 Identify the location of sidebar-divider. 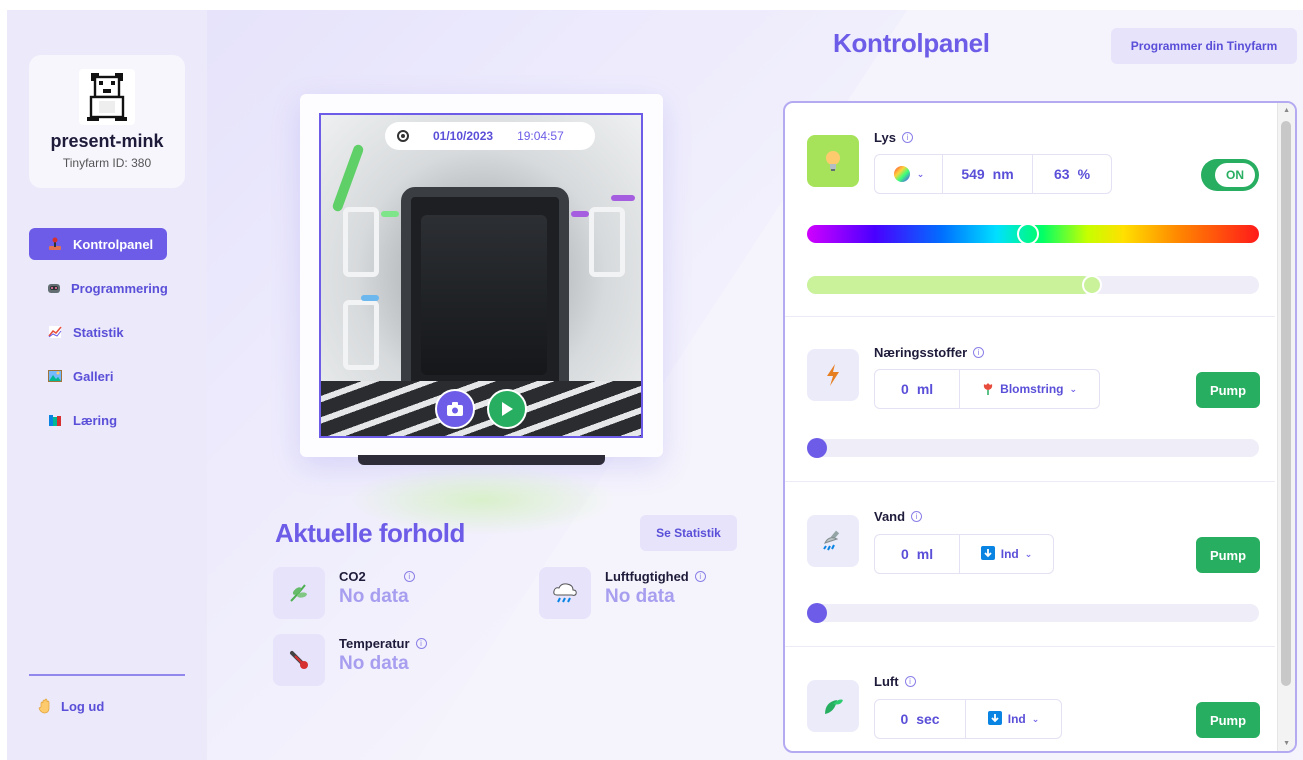
(107, 675).